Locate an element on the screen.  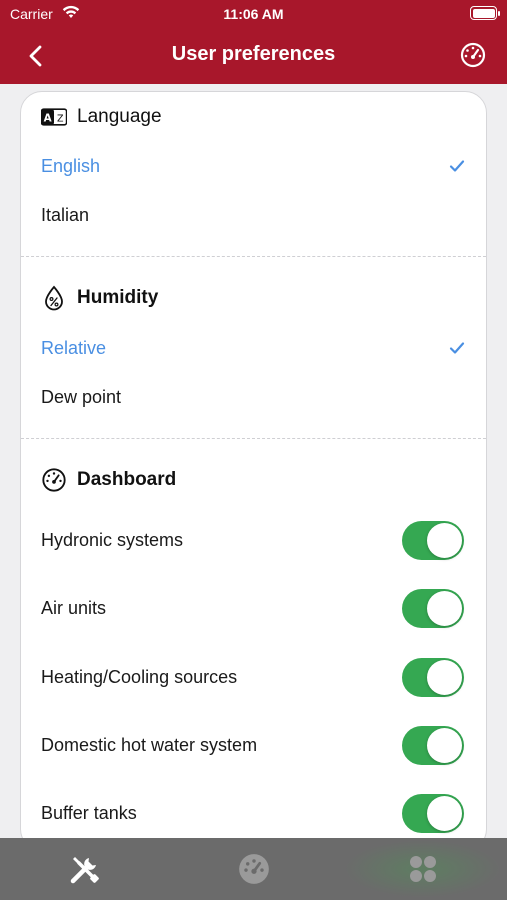
status-bar: Carrier 11:06 AM is located at coordinates (253, 14).